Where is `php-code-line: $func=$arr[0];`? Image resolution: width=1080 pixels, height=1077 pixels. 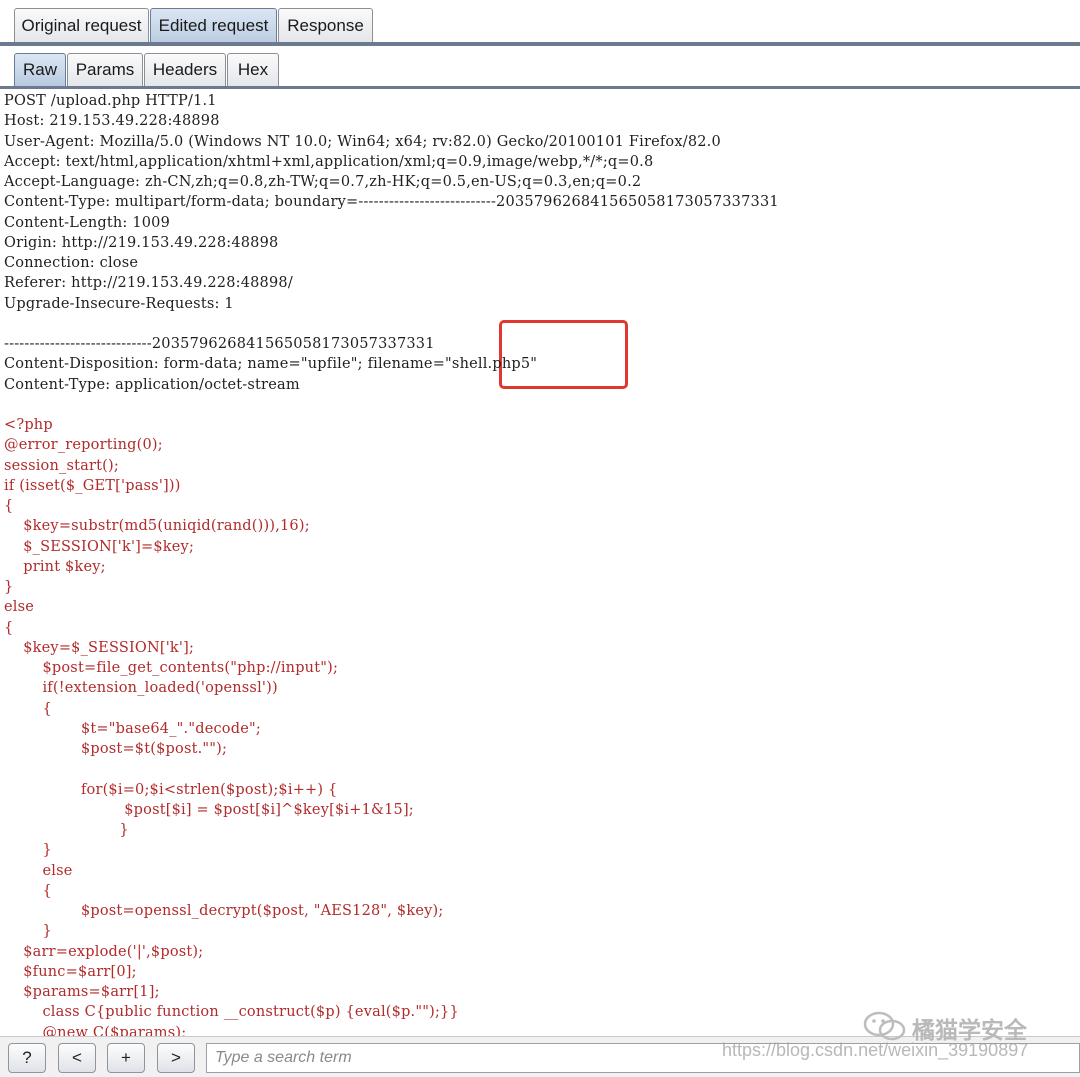 php-code-line: $func=$arr[0]; is located at coordinates (70, 971).